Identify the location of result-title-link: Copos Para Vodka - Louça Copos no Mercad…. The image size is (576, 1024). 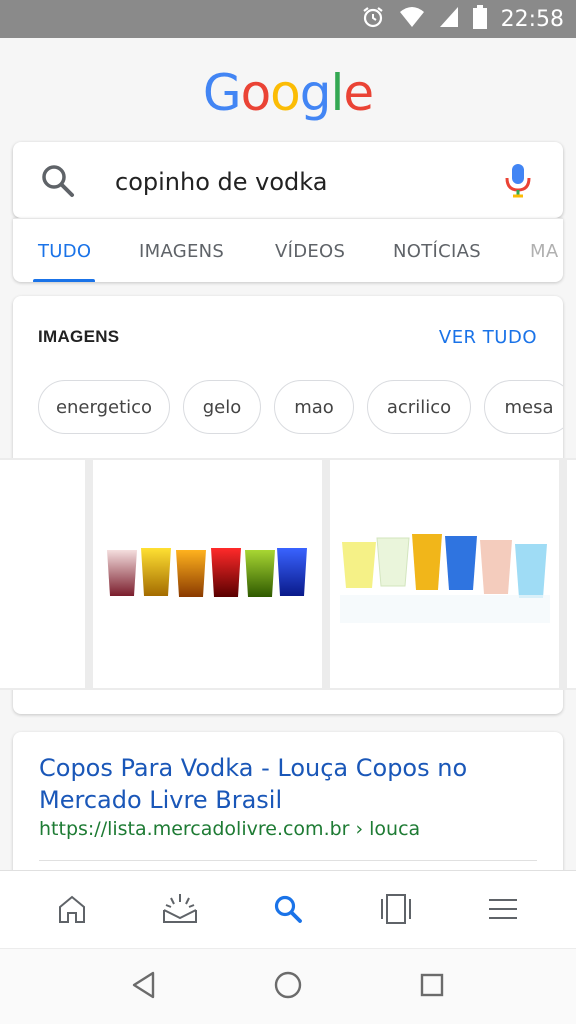
(289, 784).